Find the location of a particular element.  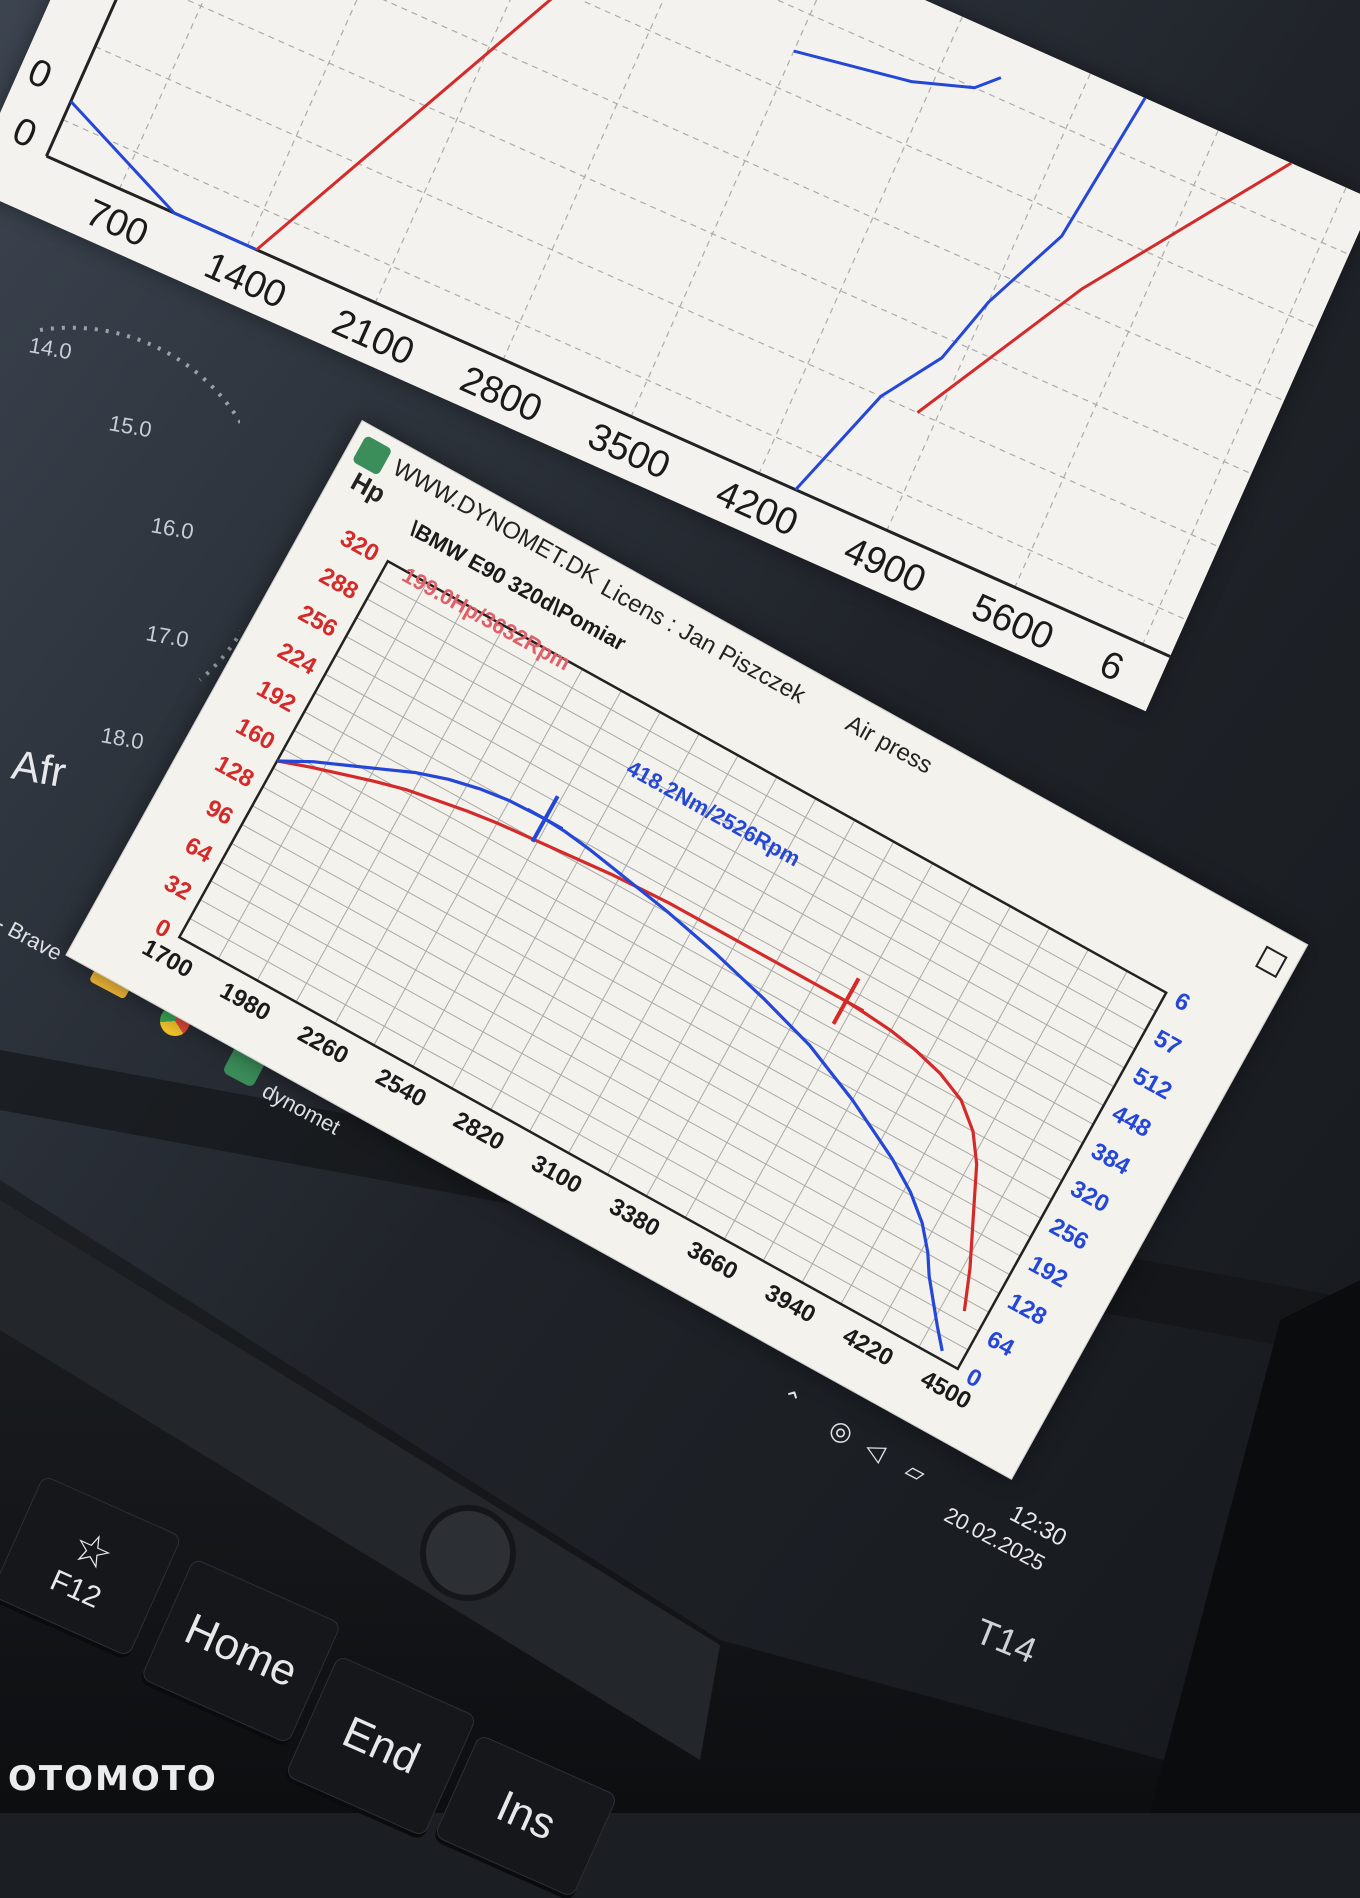

gauge-tick-15: 15.0 is located at coordinates (130, 426).